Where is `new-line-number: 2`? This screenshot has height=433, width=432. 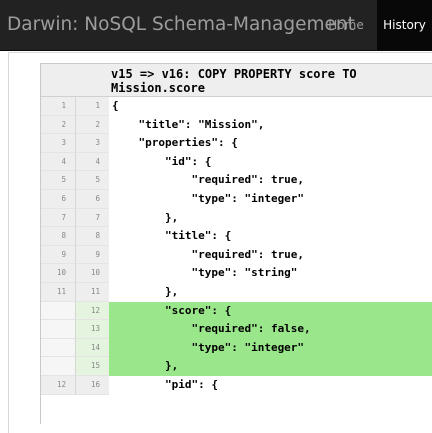 new-line-number: 2 is located at coordinates (92, 125).